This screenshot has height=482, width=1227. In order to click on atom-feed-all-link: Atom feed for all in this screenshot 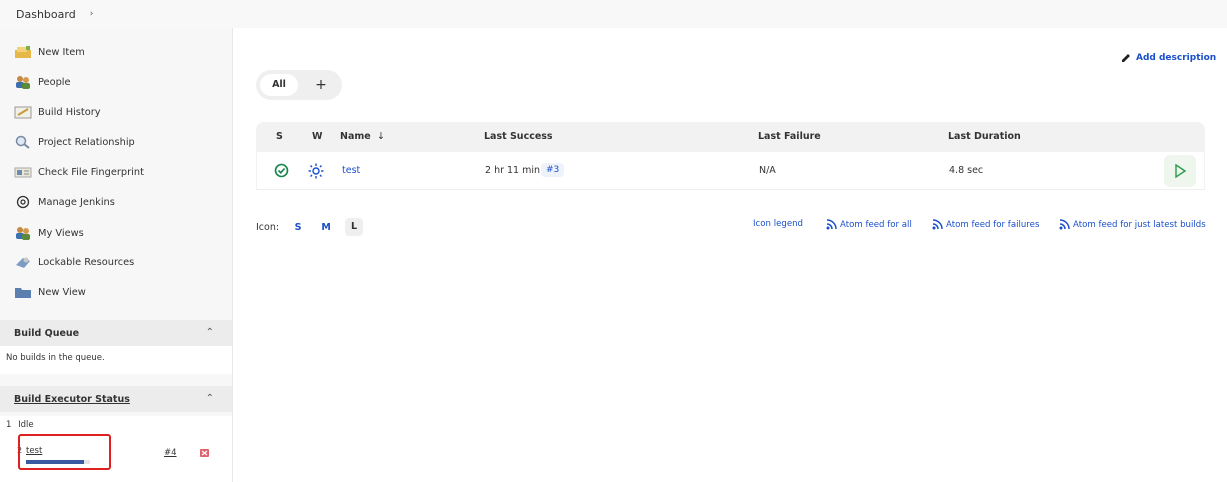, I will do `click(869, 224)`.